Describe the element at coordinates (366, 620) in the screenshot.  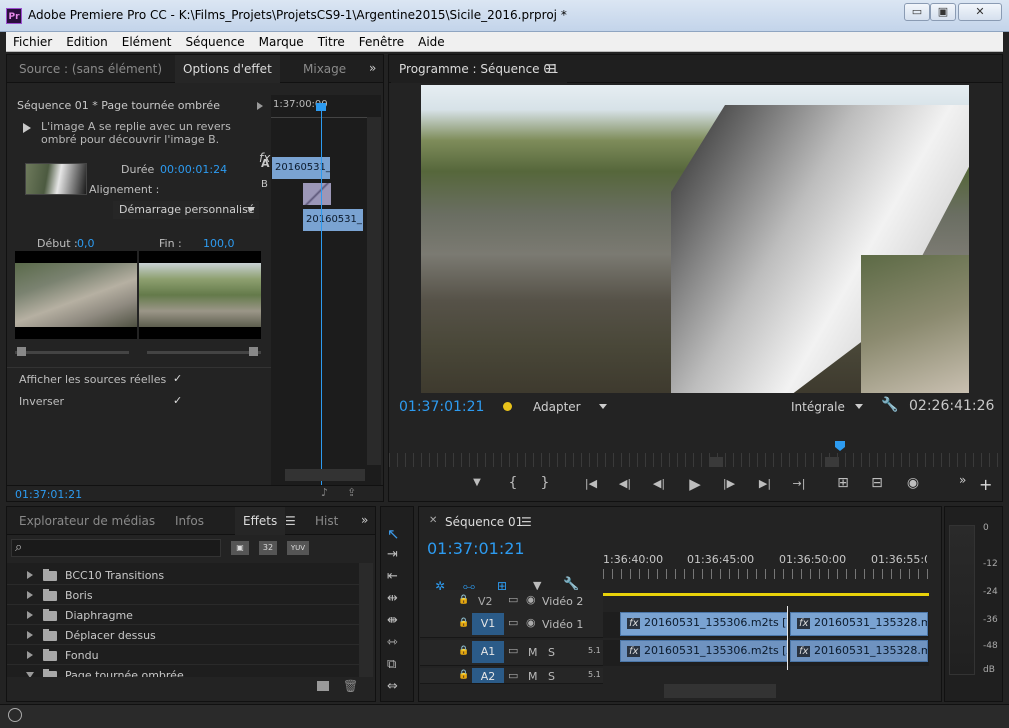
I see `effects-scrollbar` at that location.